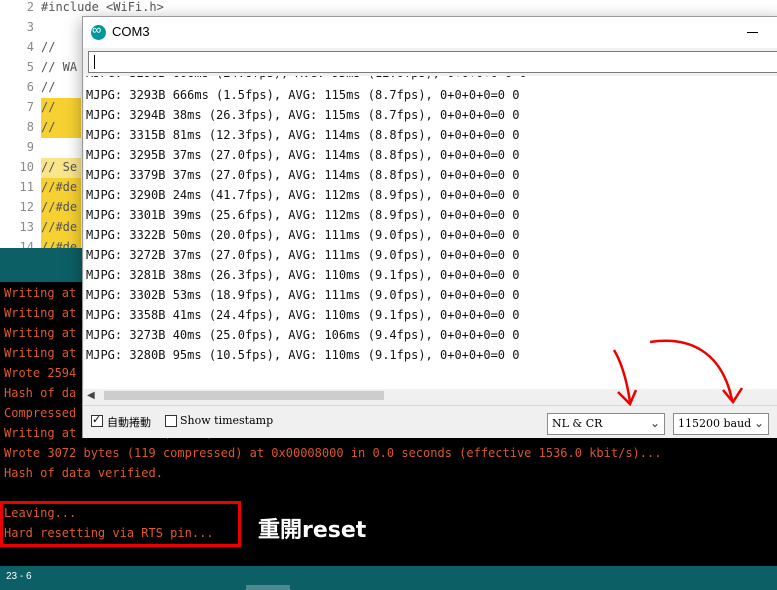 This screenshot has width=777, height=590. What do you see at coordinates (30, 87) in the screenshot?
I see `line-number: 6` at bounding box center [30, 87].